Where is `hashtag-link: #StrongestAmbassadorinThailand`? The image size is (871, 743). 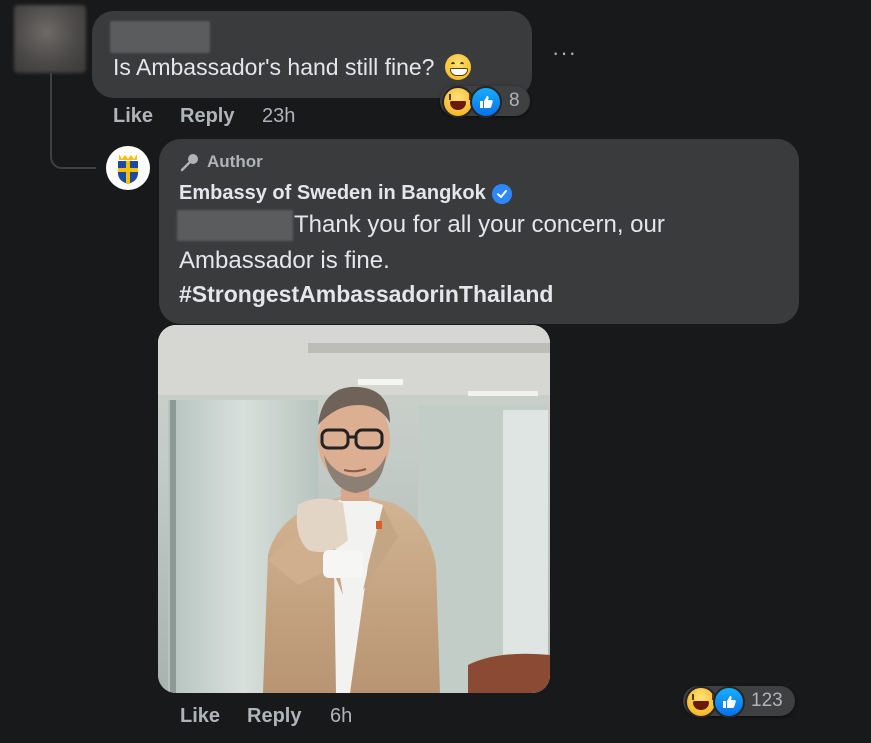 hashtag-link: #StrongestAmbassadorinThailand is located at coordinates (366, 294).